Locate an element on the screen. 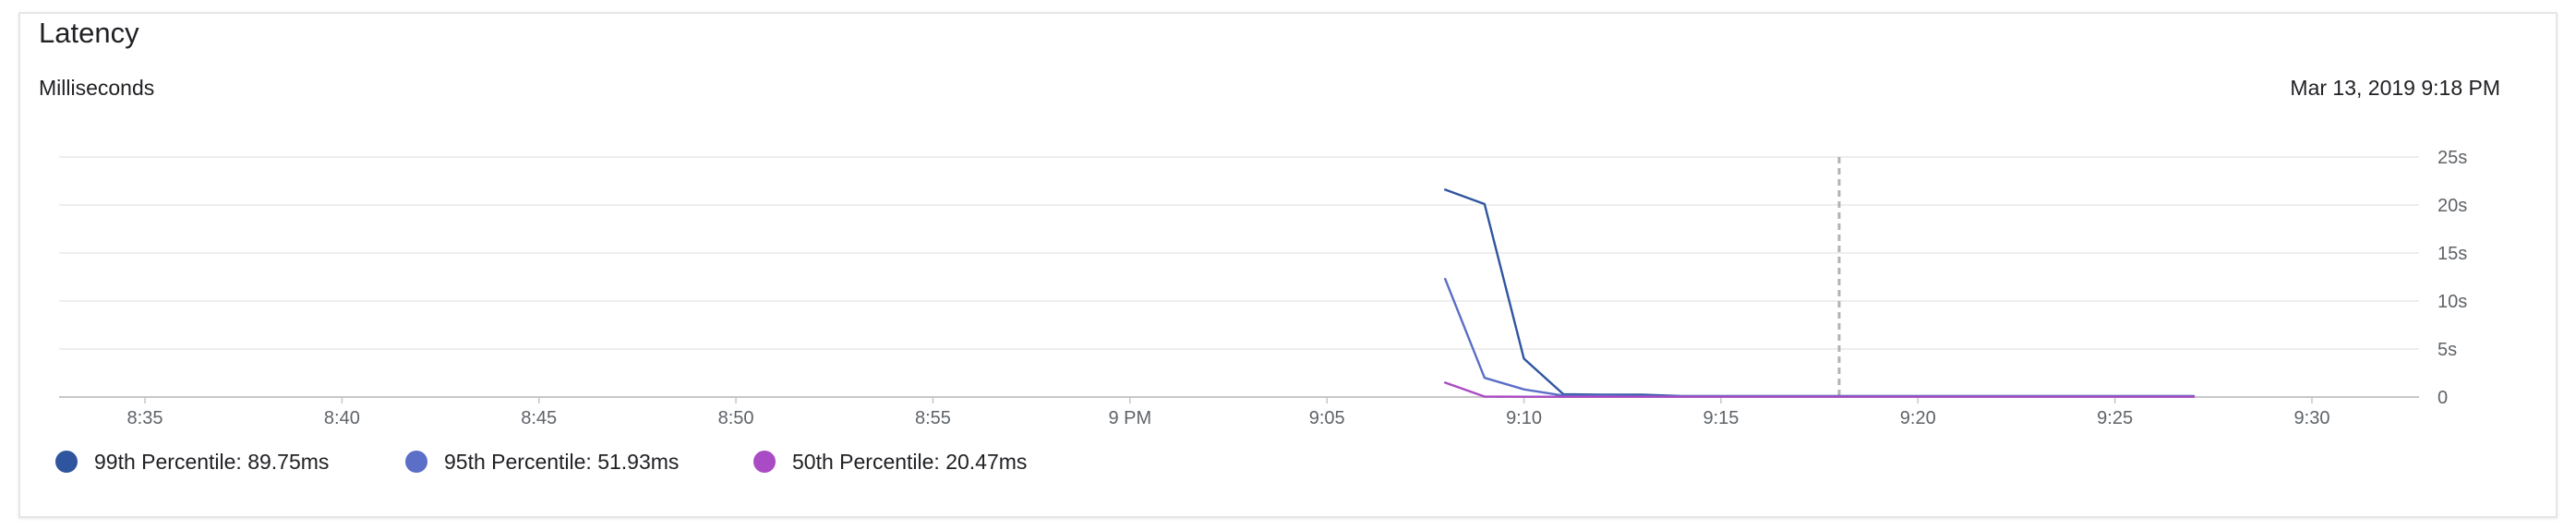 The width and height of the screenshot is (2576, 530). x-tick-label: 9:25 is located at coordinates (2115, 418).